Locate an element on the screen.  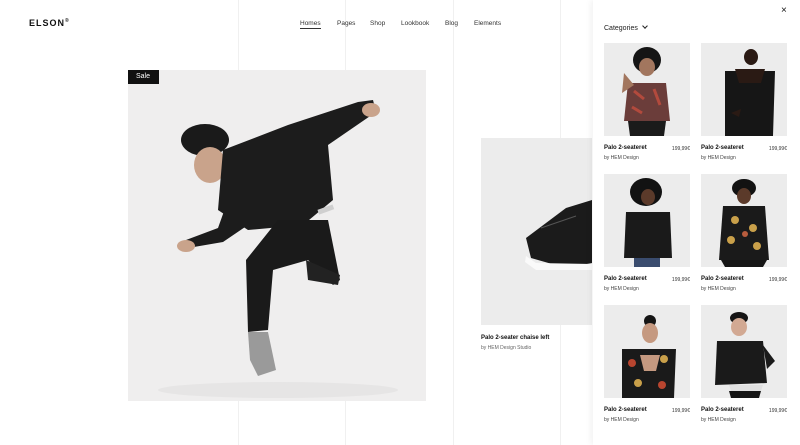
categories-label: Categories is located at coordinates (621, 28).